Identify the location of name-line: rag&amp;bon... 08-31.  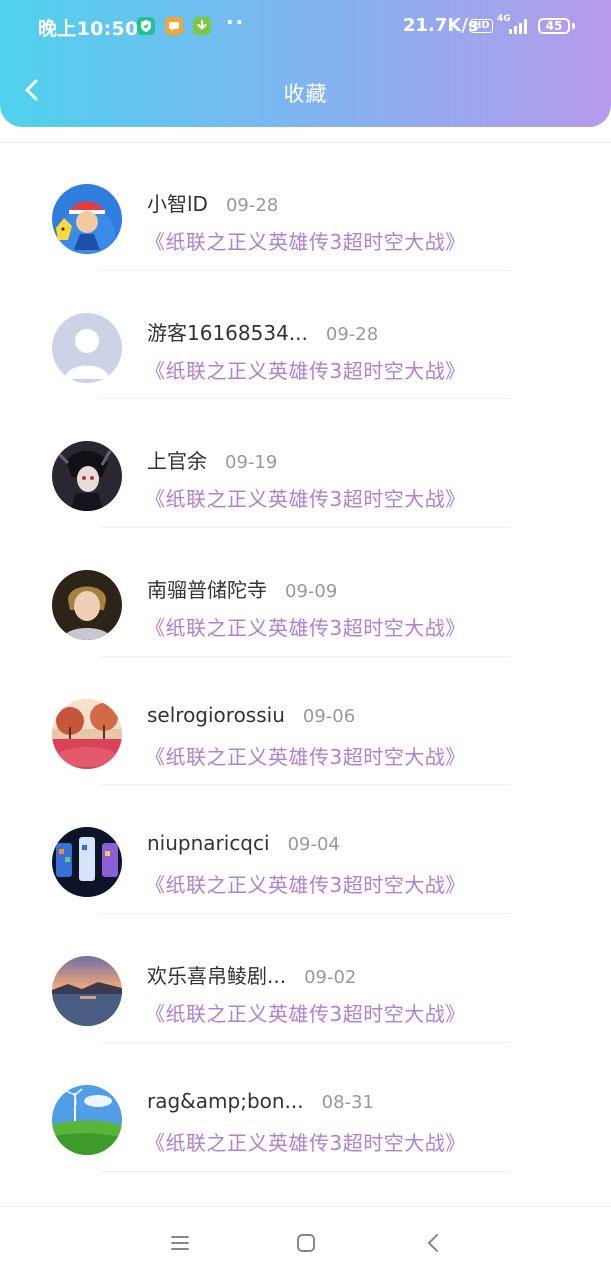
(260, 1101).